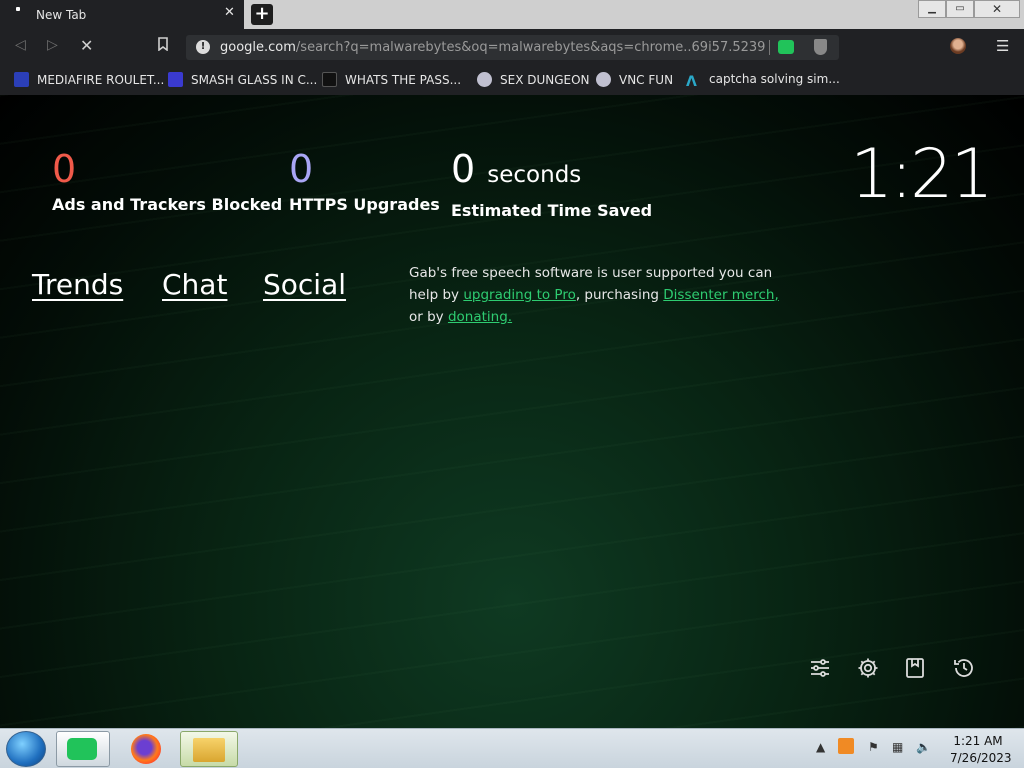 The image size is (1024, 768). What do you see at coordinates (981, 750) in the screenshot?
I see `system-clock: 1:21 AM 7/26/2023` at bounding box center [981, 750].